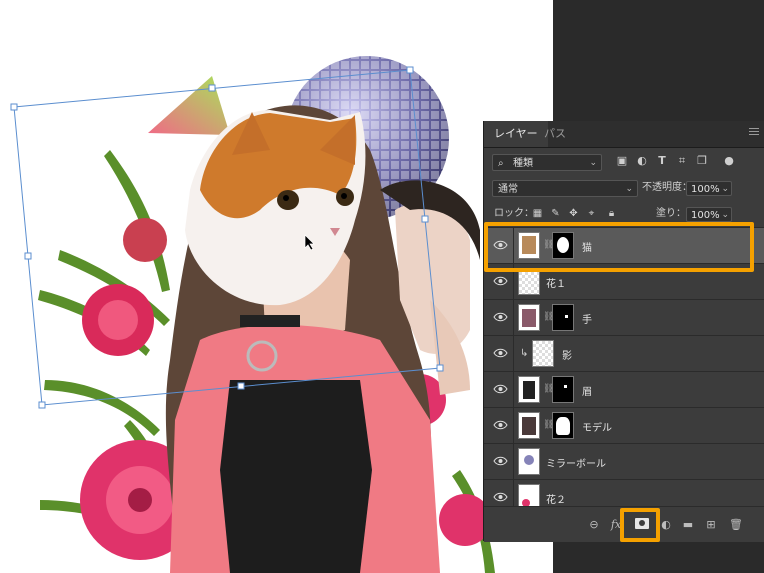 This screenshot has width=764, height=573. What do you see at coordinates (556, 282) in the screenshot?
I see `layer-name: 花１` at bounding box center [556, 282].